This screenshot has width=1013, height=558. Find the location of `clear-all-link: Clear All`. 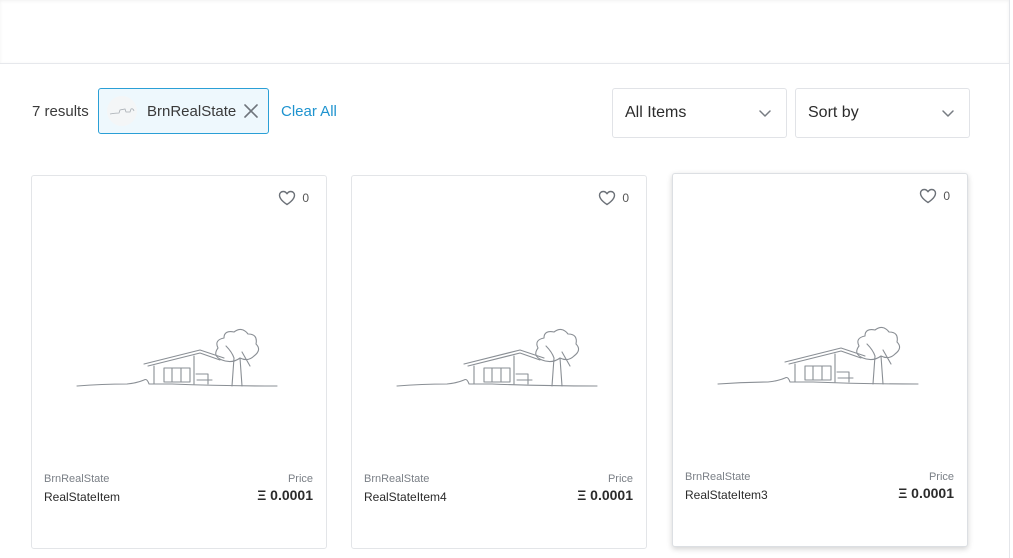

clear-all-link: Clear All is located at coordinates (309, 111).